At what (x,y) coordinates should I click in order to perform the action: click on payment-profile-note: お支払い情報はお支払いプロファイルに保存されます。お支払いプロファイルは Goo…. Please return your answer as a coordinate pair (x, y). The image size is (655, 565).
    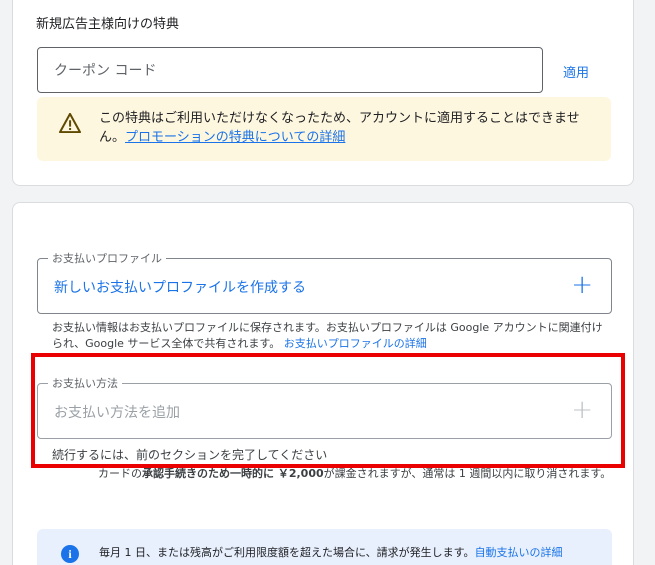
    Looking at the image, I should click on (332, 336).